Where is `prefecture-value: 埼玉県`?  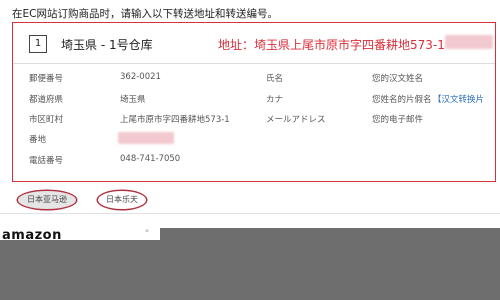
prefecture-value: 埼玉県 is located at coordinates (133, 99).